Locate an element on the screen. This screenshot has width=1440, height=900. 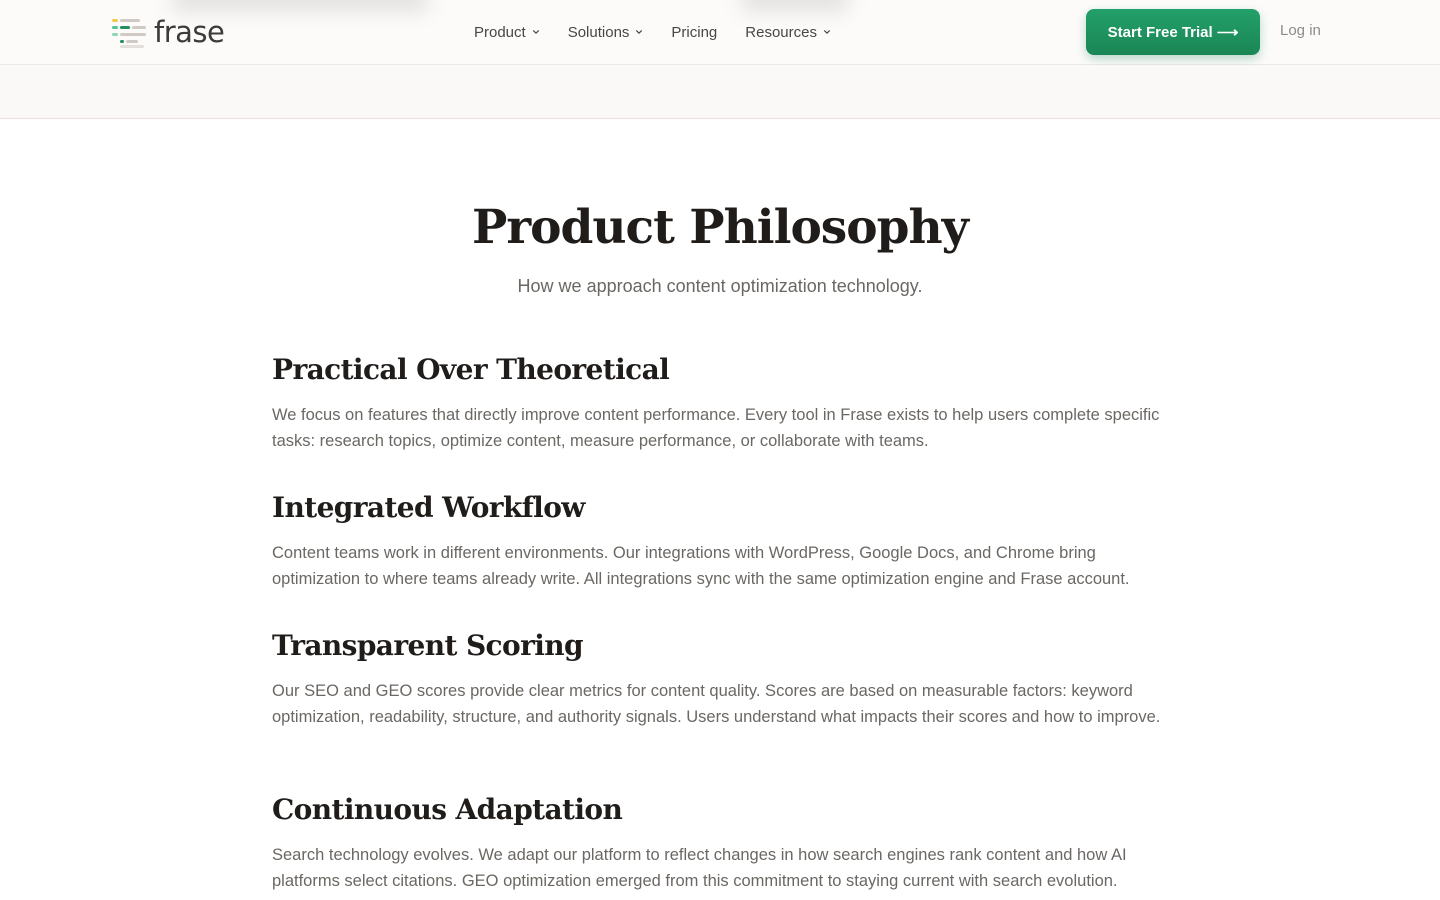
section-heading: Integrated Workflow is located at coordinates (428, 507).